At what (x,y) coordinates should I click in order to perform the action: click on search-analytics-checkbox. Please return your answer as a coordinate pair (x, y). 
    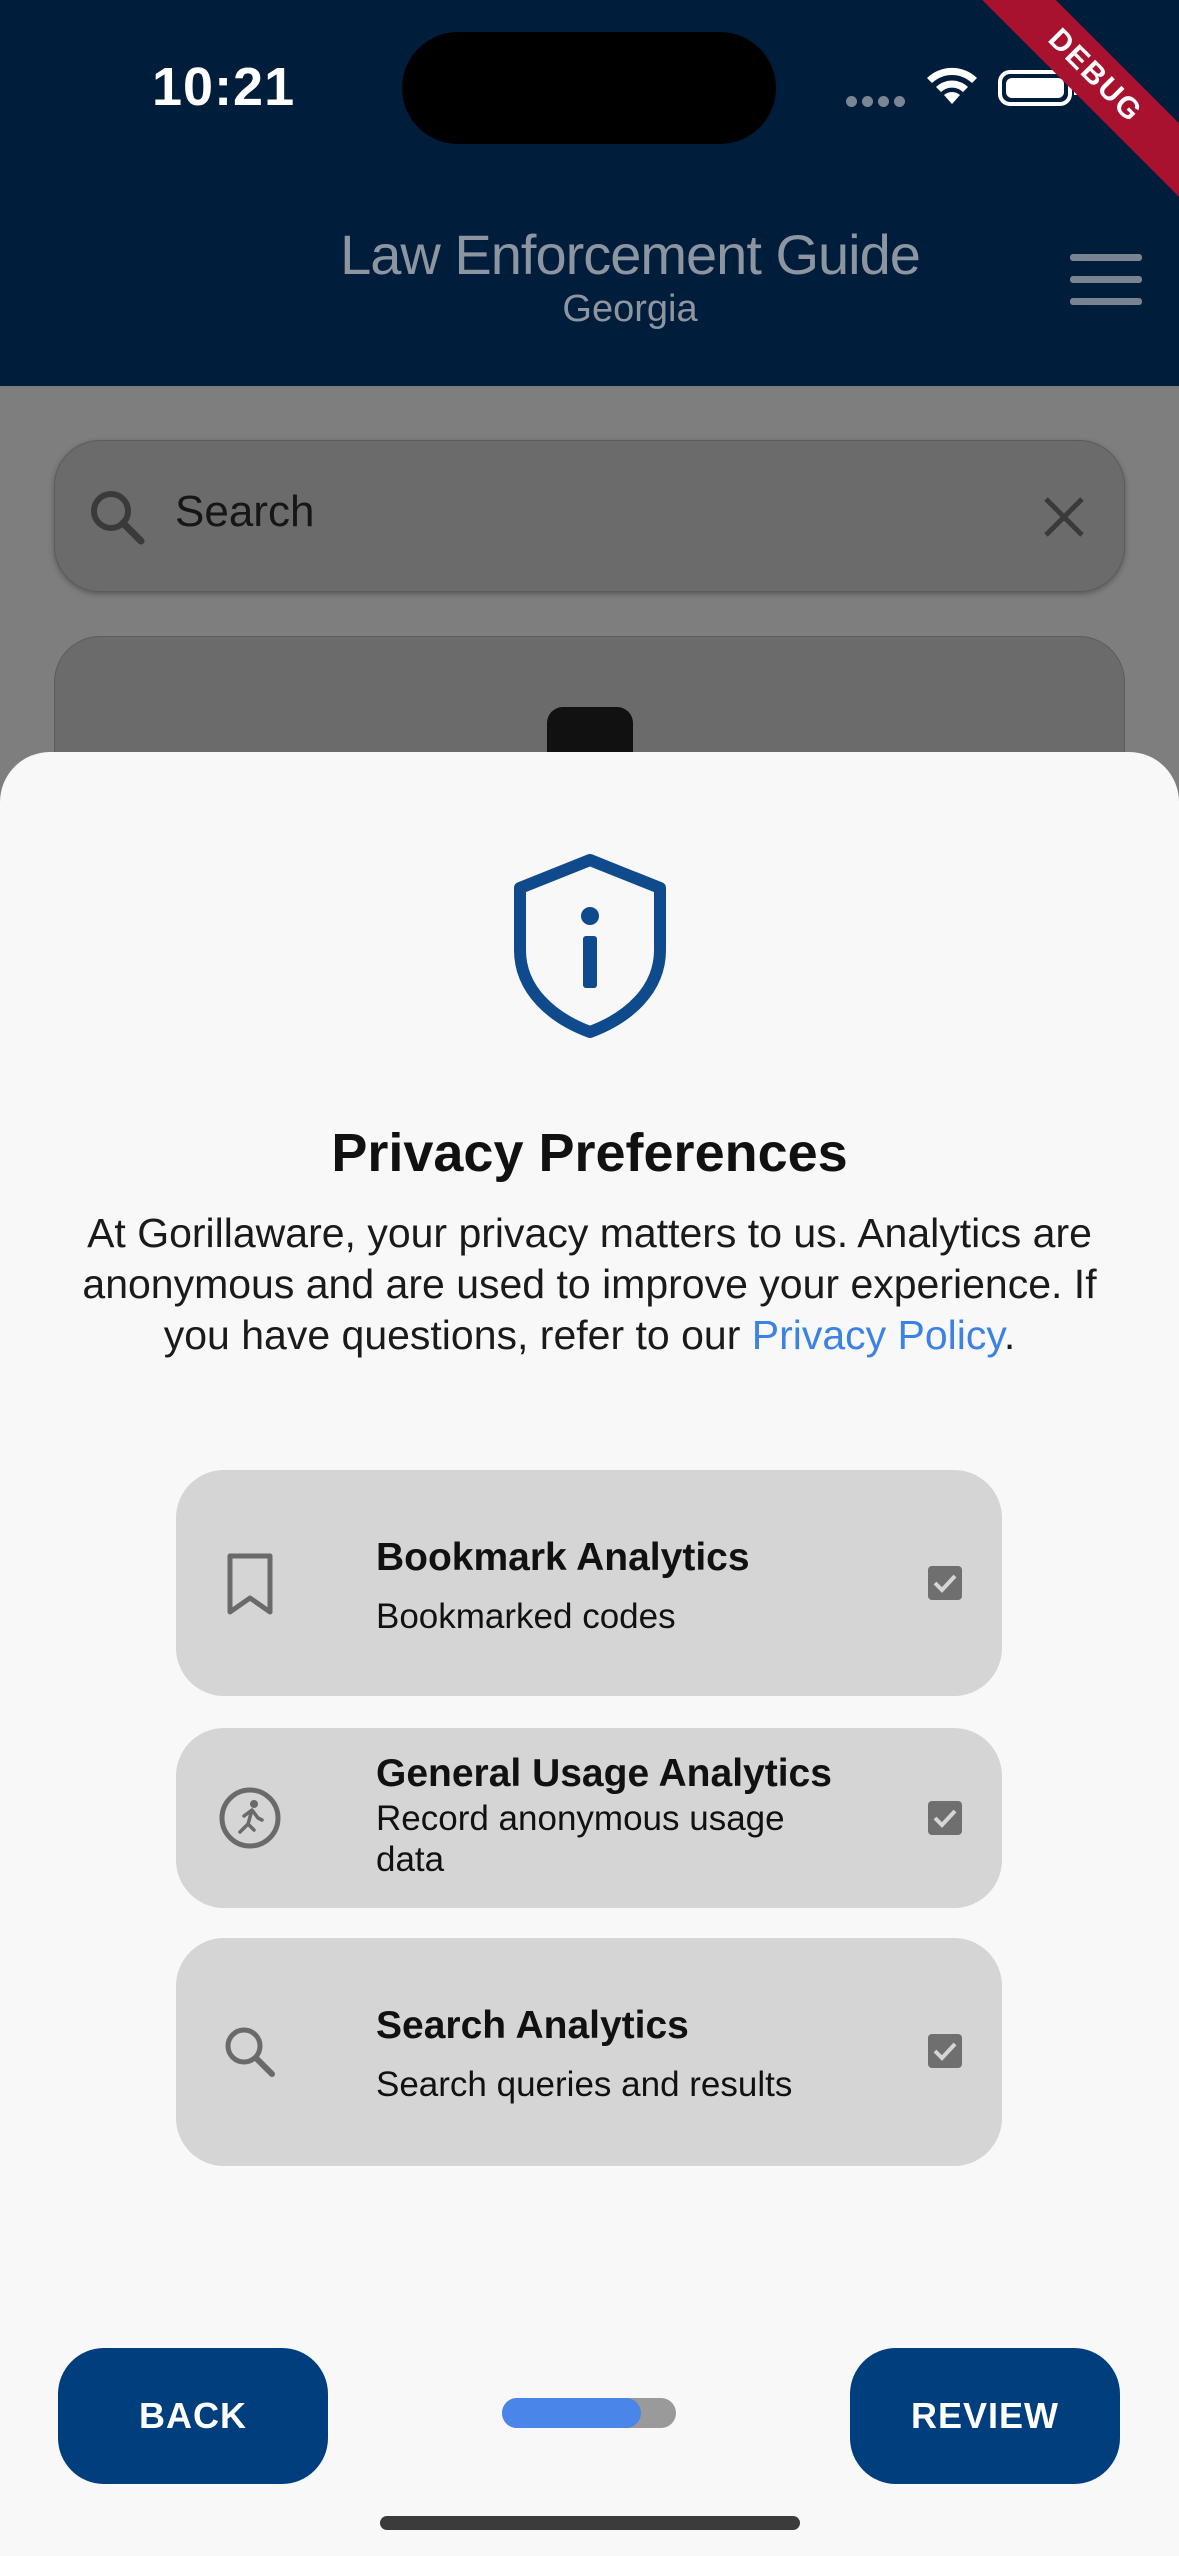
    Looking at the image, I should click on (945, 2051).